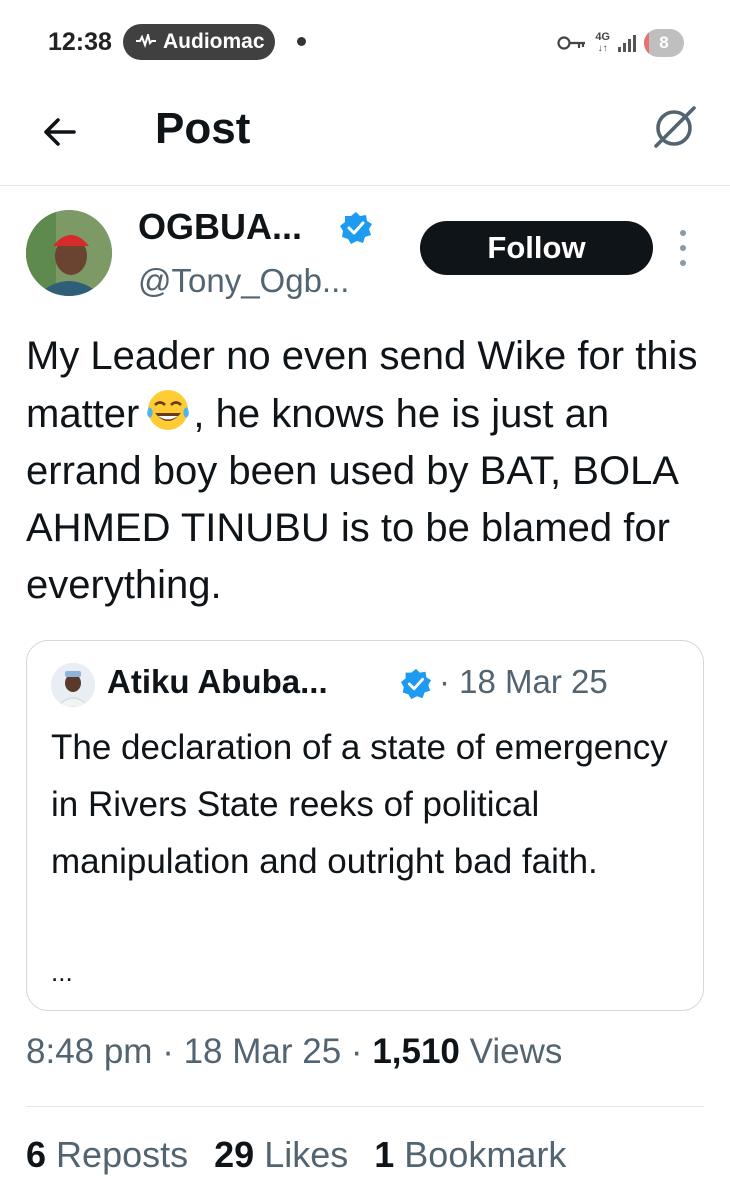 This screenshot has width=730, height=1200. What do you see at coordinates (203, 128) in the screenshot?
I see `page-title: Post` at bounding box center [203, 128].